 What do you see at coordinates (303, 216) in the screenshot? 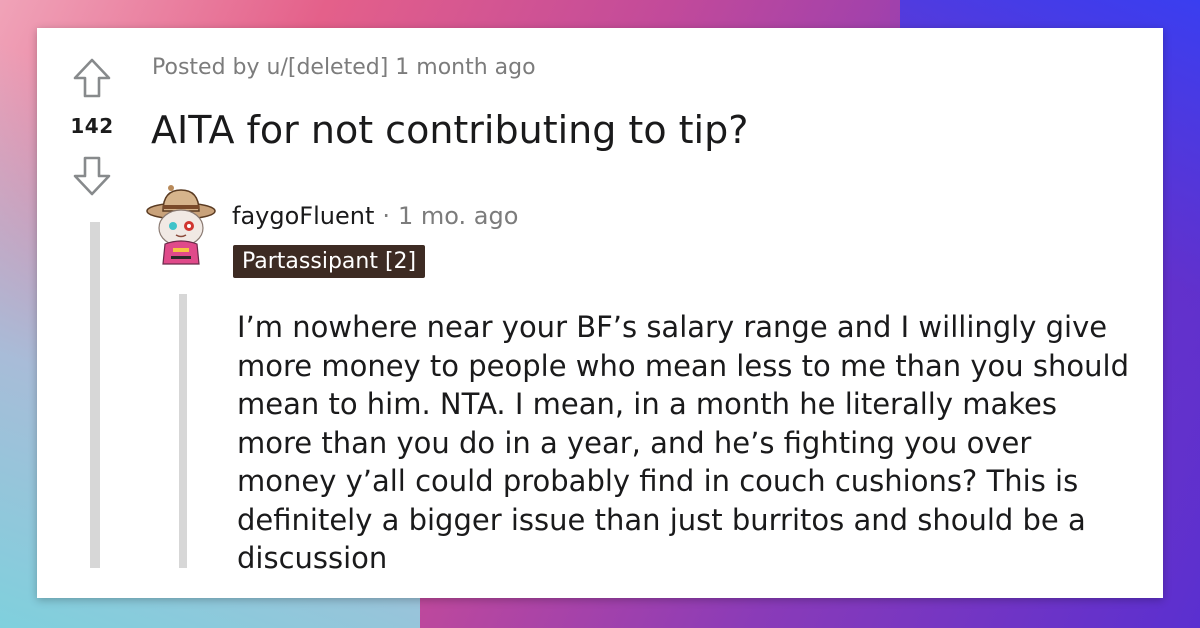
I see `comment-author-link: faygoFluent` at bounding box center [303, 216].